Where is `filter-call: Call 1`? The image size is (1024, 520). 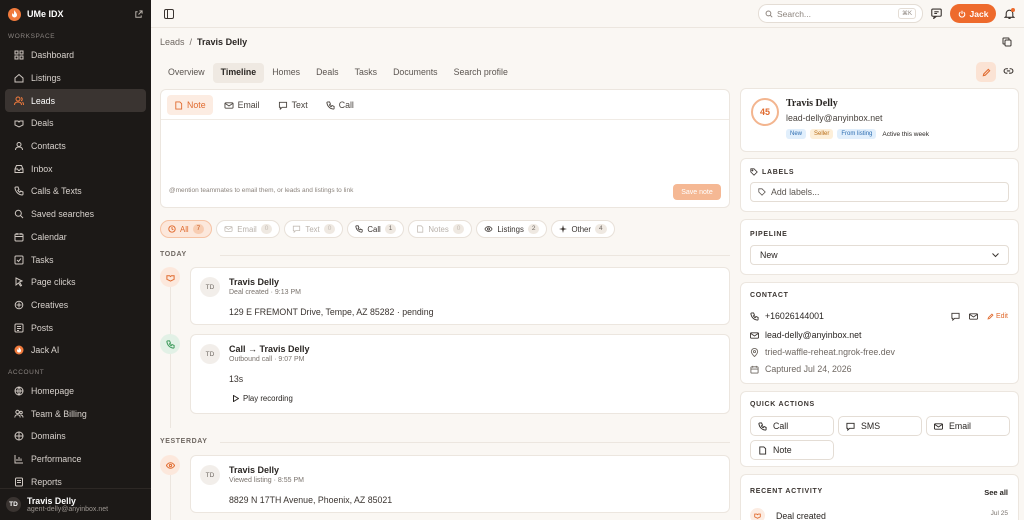 filter-call: Call 1 is located at coordinates (376, 229).